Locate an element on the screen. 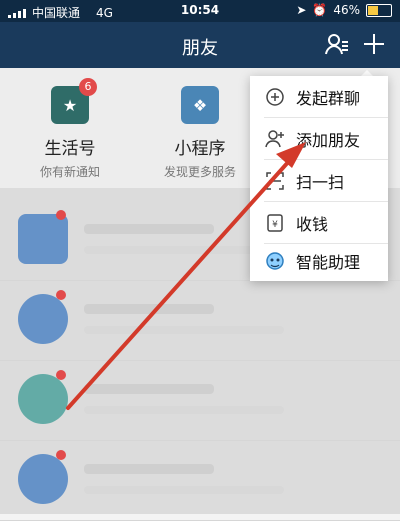  plus-dropdown-menu: 发起群聊 添加朋友 扫一扫 ¥ 收钱 智能助理 is located at coordinates (319, 178).